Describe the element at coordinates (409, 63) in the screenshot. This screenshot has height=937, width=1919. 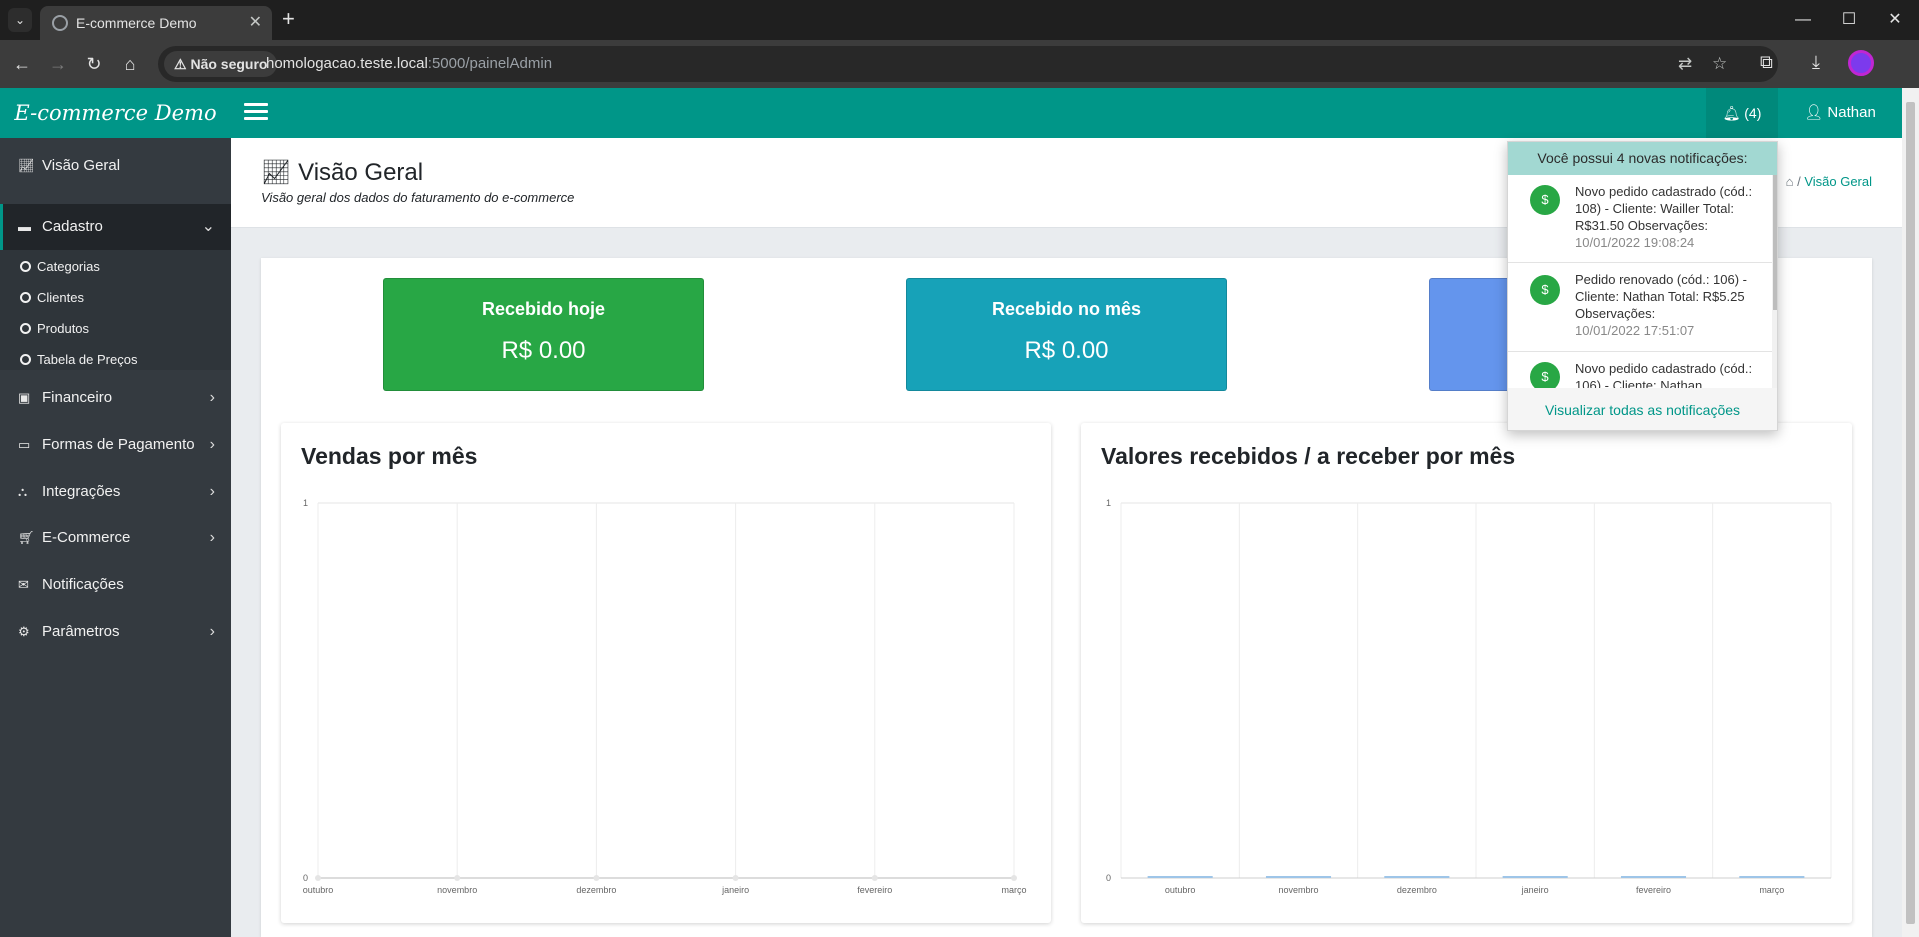
I see `url-text: homologacao.teste.local:5000/painelAdmin` at that location.